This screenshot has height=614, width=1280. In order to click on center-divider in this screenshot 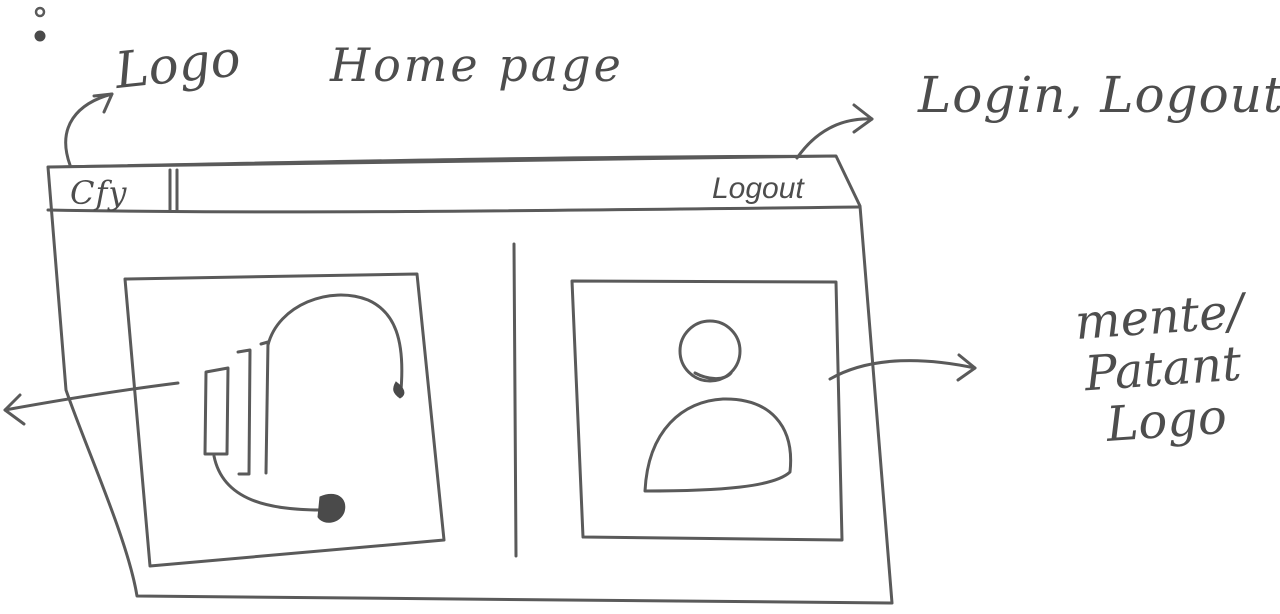, I will do `click(515, 400)`.